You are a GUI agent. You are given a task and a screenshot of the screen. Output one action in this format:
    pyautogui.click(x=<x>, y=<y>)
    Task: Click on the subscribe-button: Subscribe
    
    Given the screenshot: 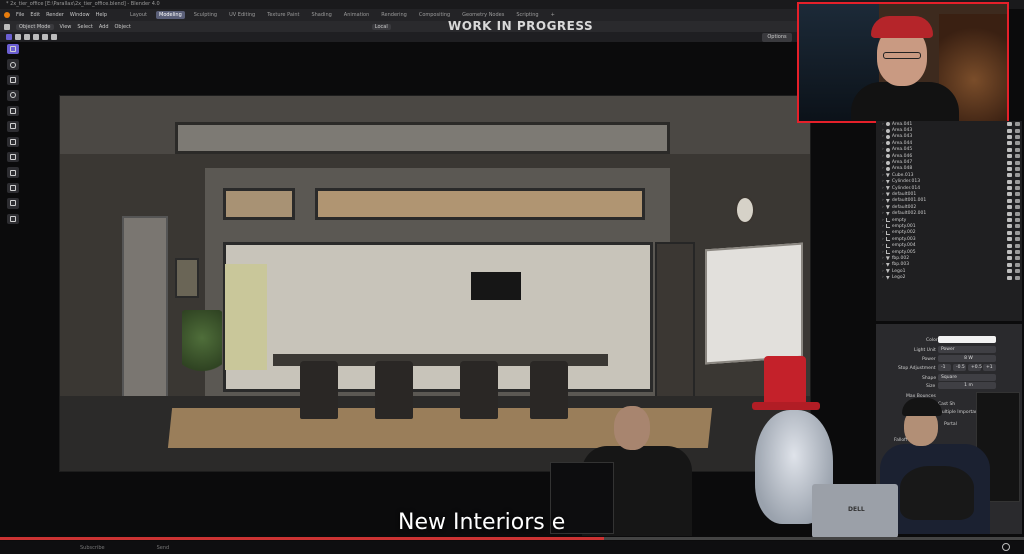 What is the action you would take?
    pyautogui.click(x=92, y=548)
    